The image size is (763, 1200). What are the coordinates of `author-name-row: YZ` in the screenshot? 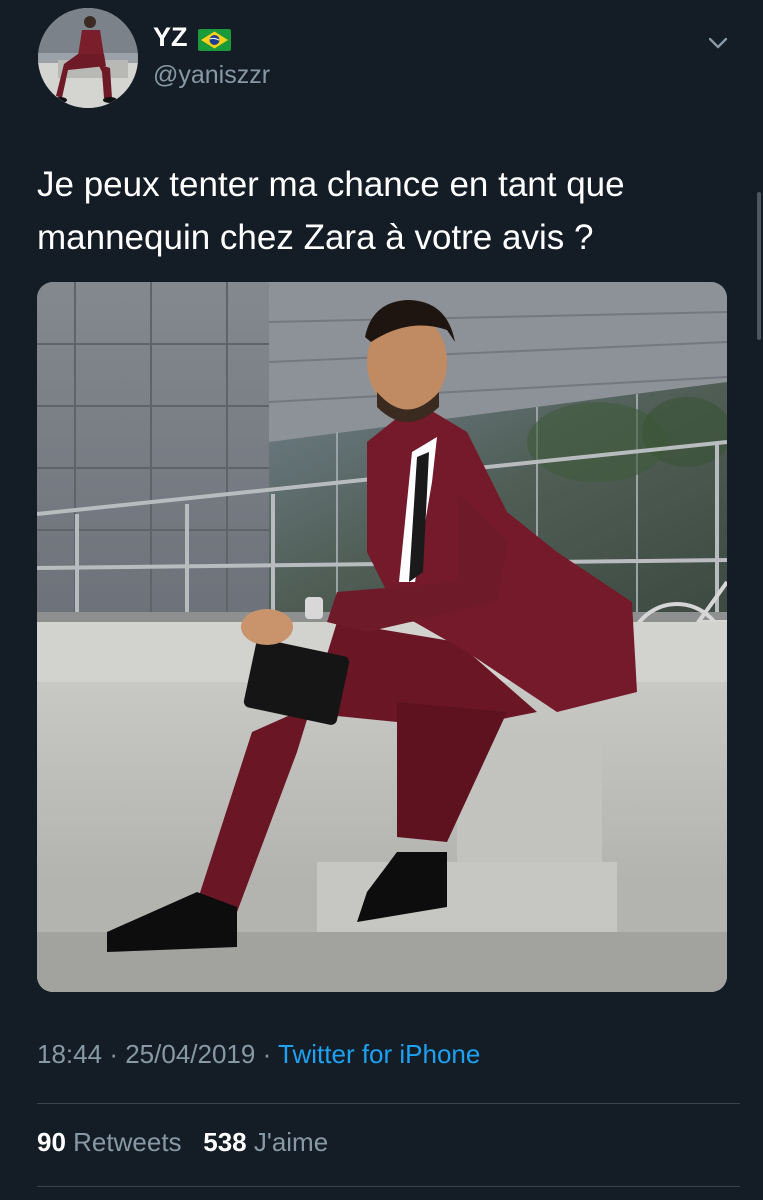 It's located at (192, 37).